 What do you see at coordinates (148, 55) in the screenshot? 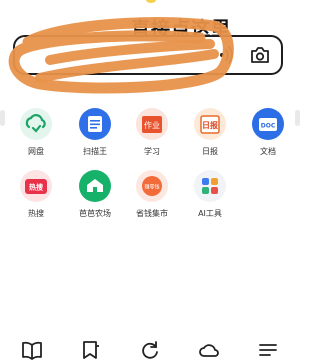
I see `search-box` at bounding box center [148, 55].